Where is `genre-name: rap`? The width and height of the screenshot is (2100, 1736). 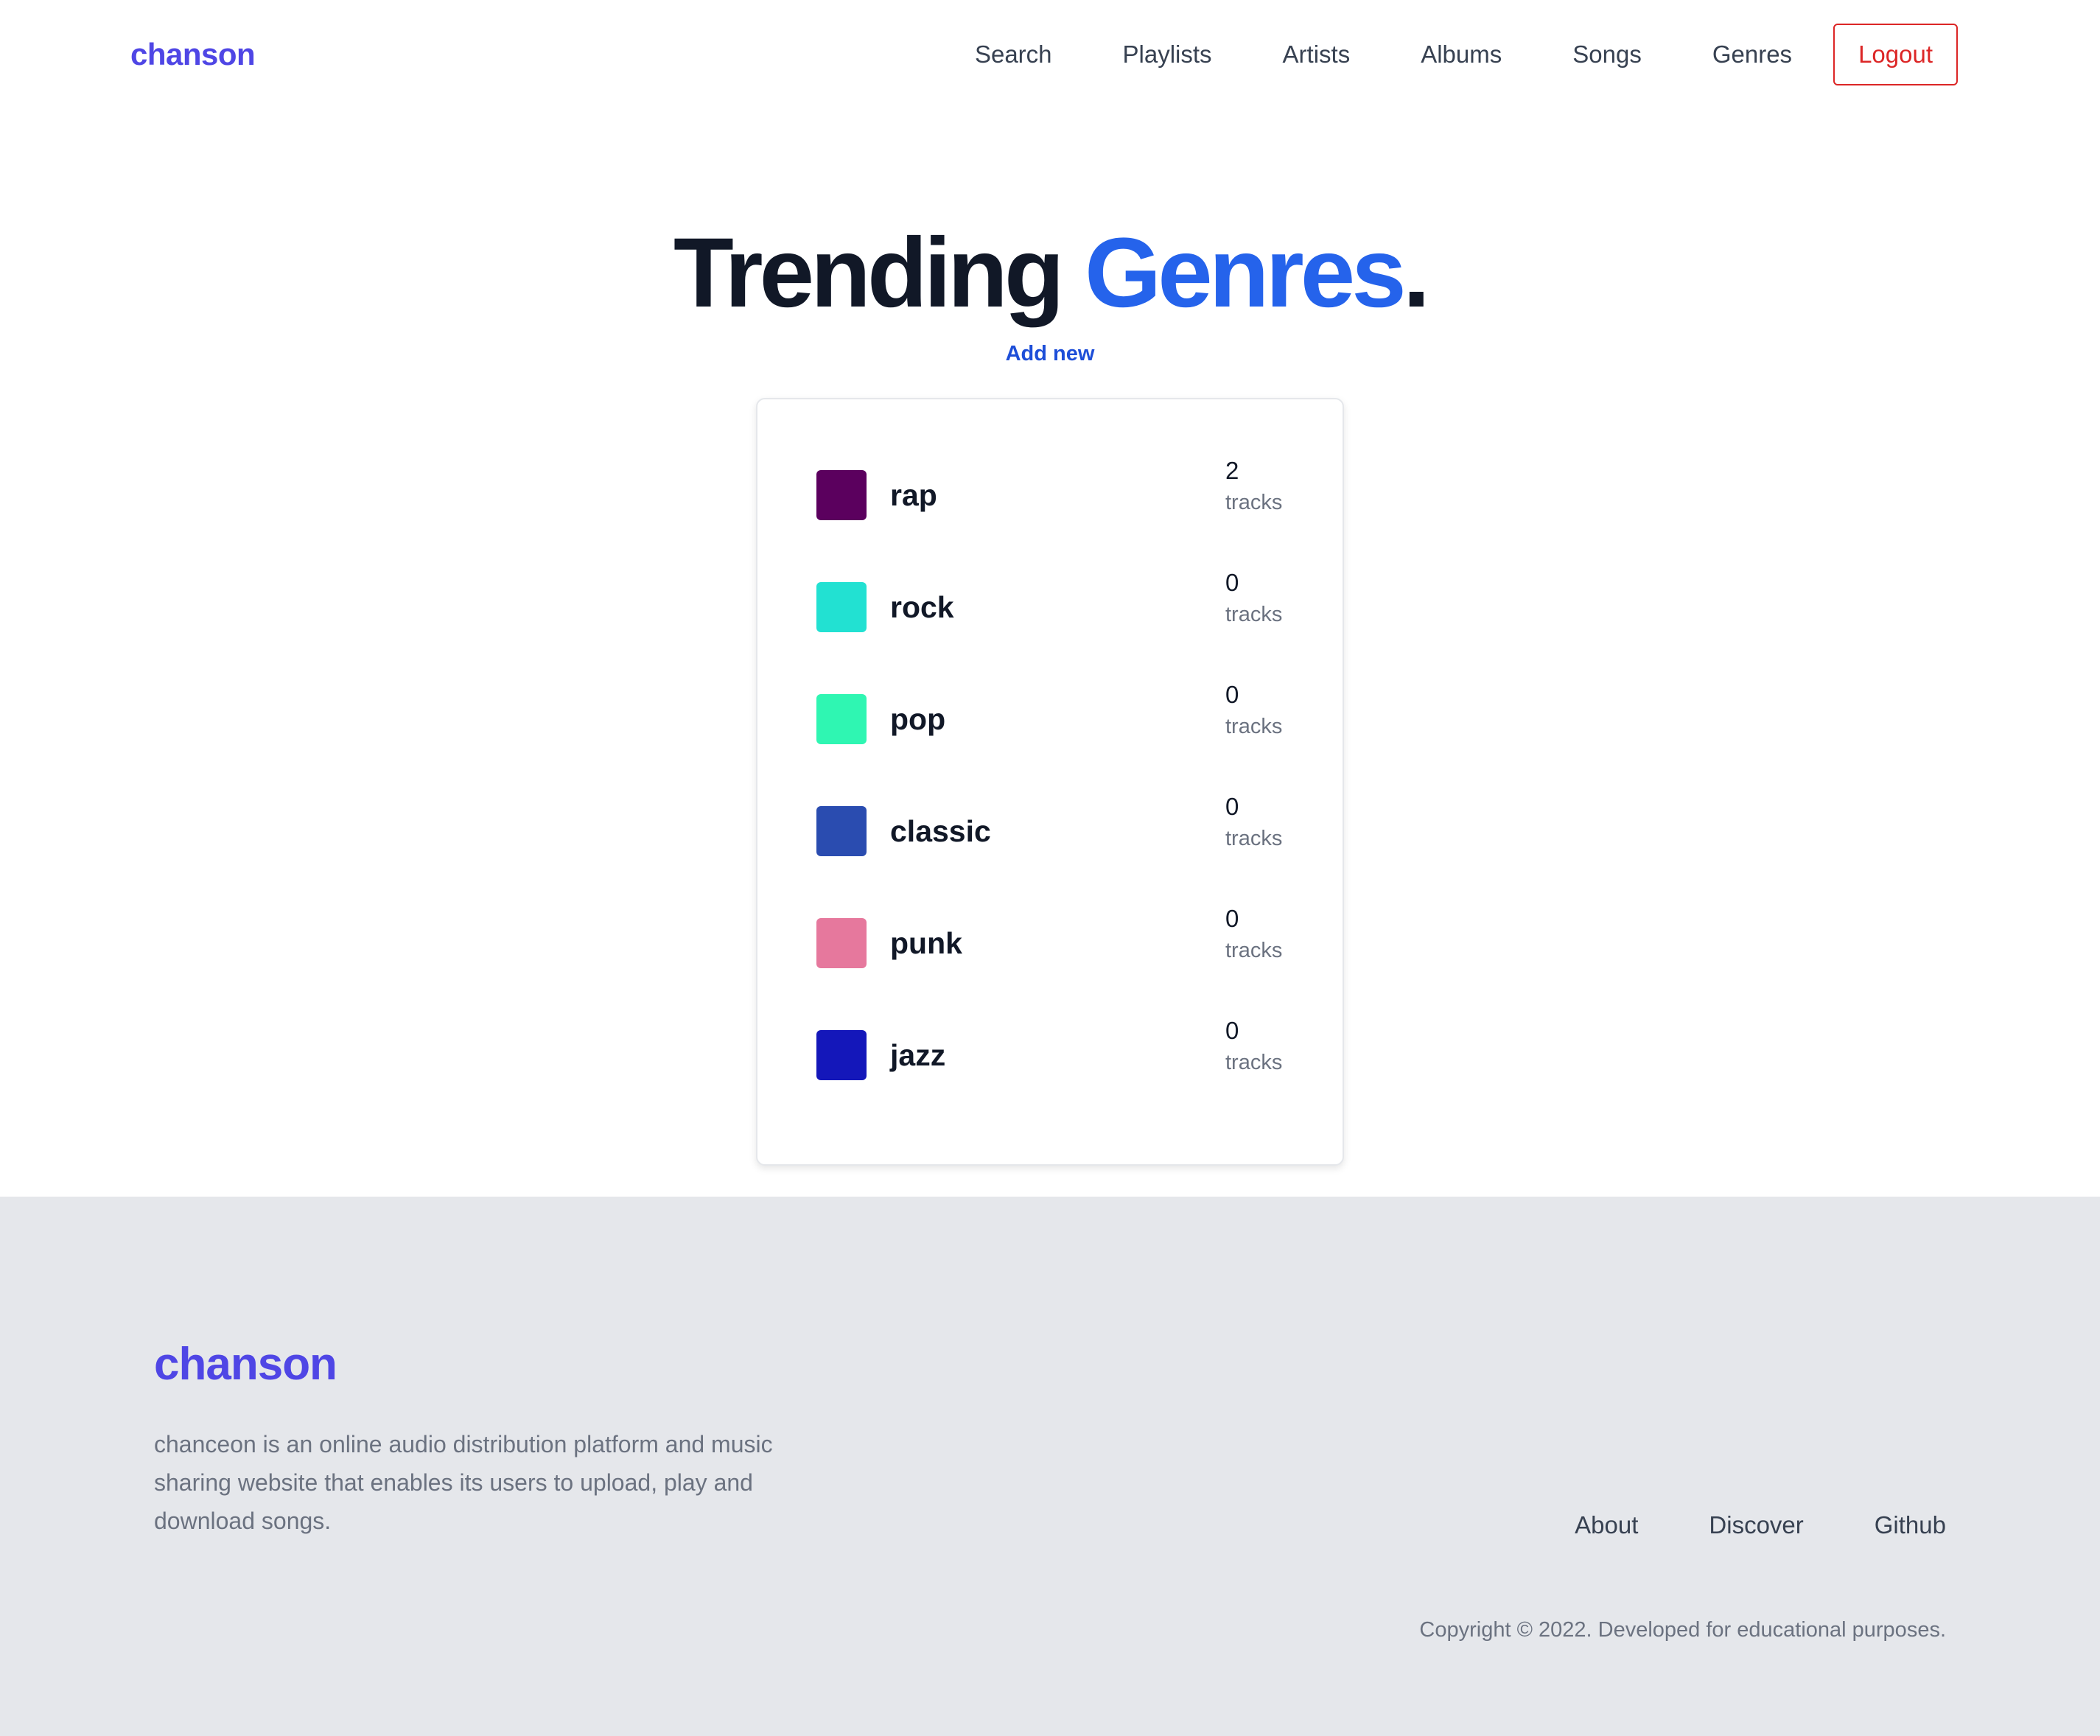 genre-name: rap is located at coordinates (913, 495).